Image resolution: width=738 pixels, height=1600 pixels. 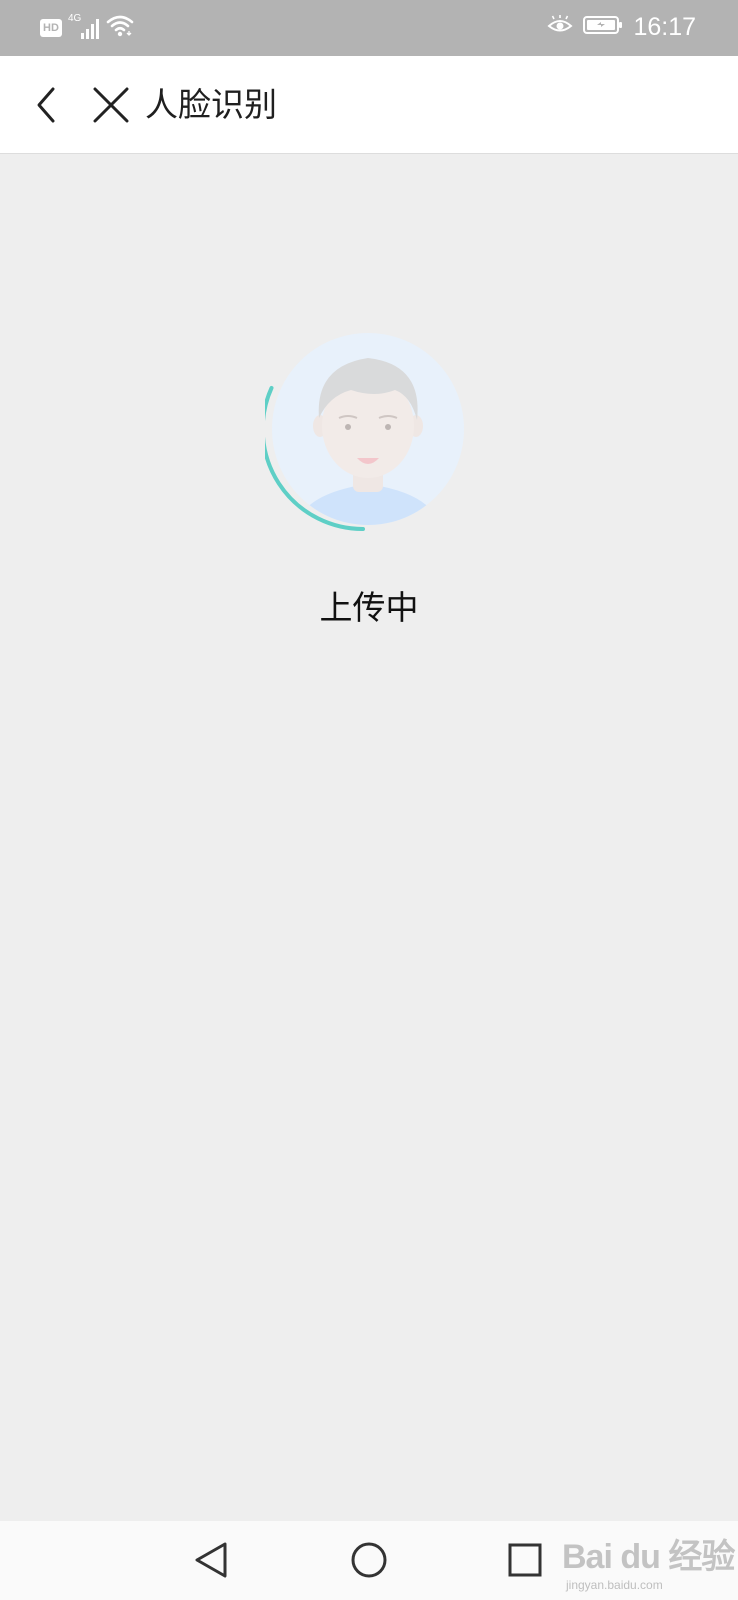 What do you see at coordinates (369, 105) in the screenshot?
I see `app-bar: 人脸识别` at bounding box center [369, 105].